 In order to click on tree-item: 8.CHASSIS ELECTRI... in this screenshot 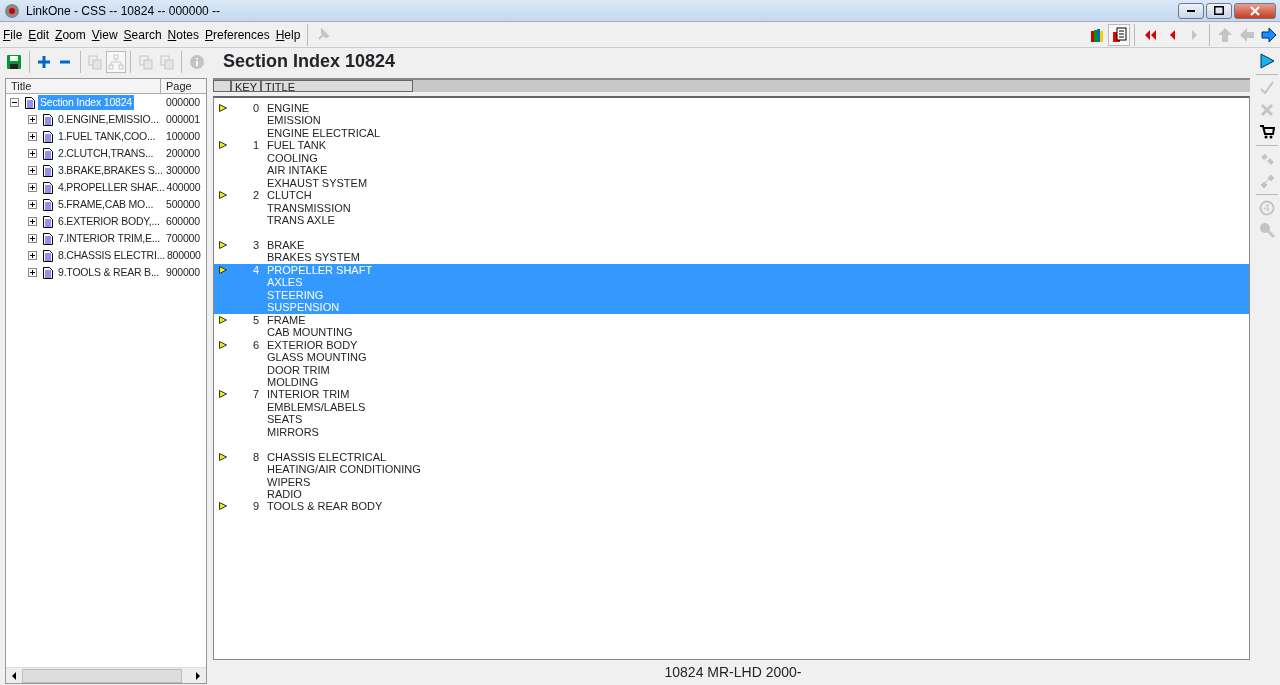, I will do `click(111, 255)`.